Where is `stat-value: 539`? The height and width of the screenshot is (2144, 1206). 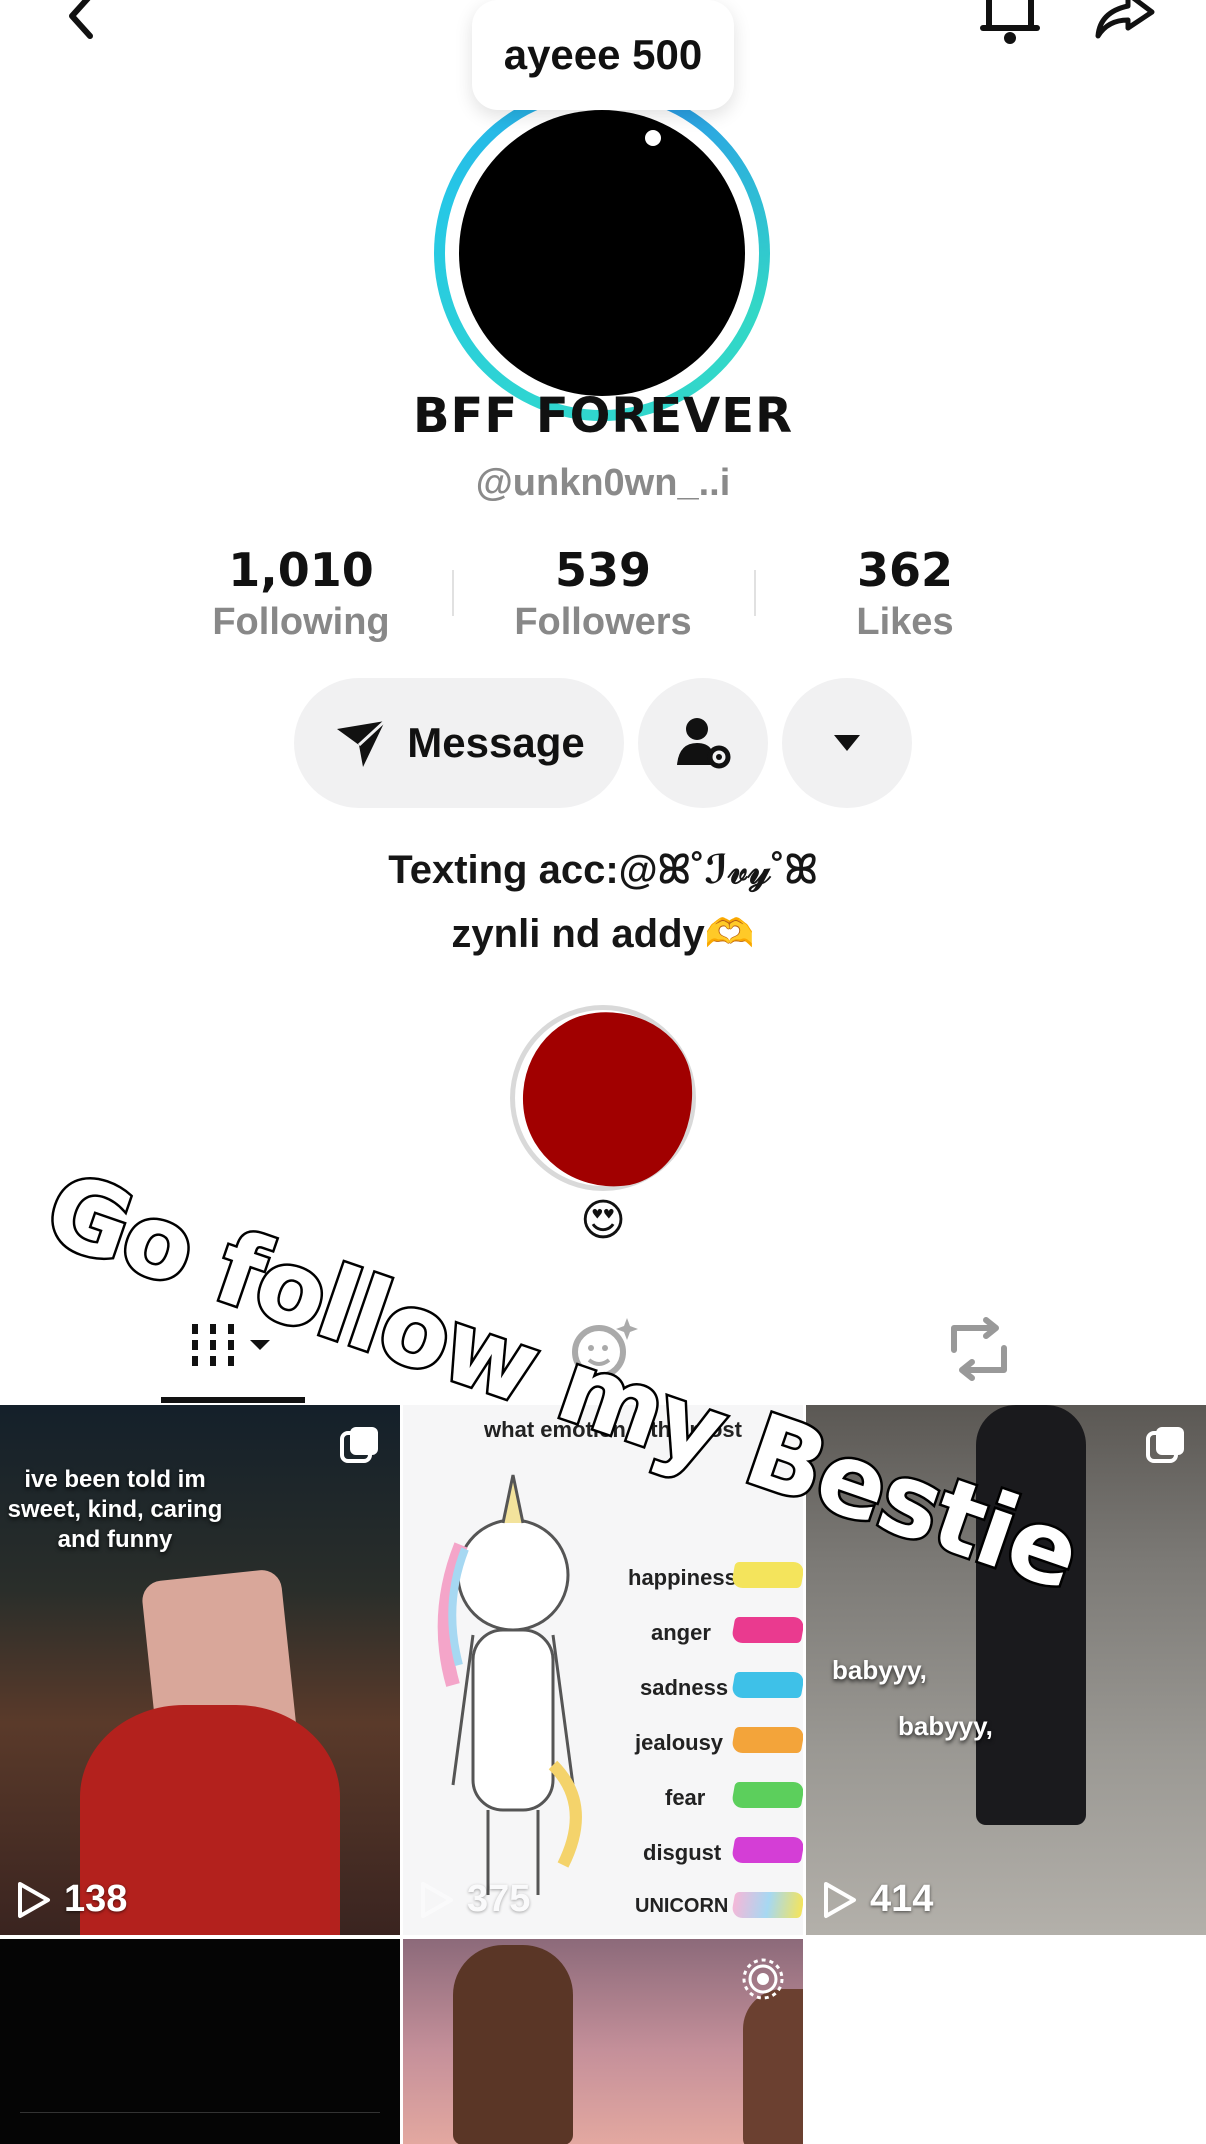 stat-value: 539 is located at coordinates (603, 570).